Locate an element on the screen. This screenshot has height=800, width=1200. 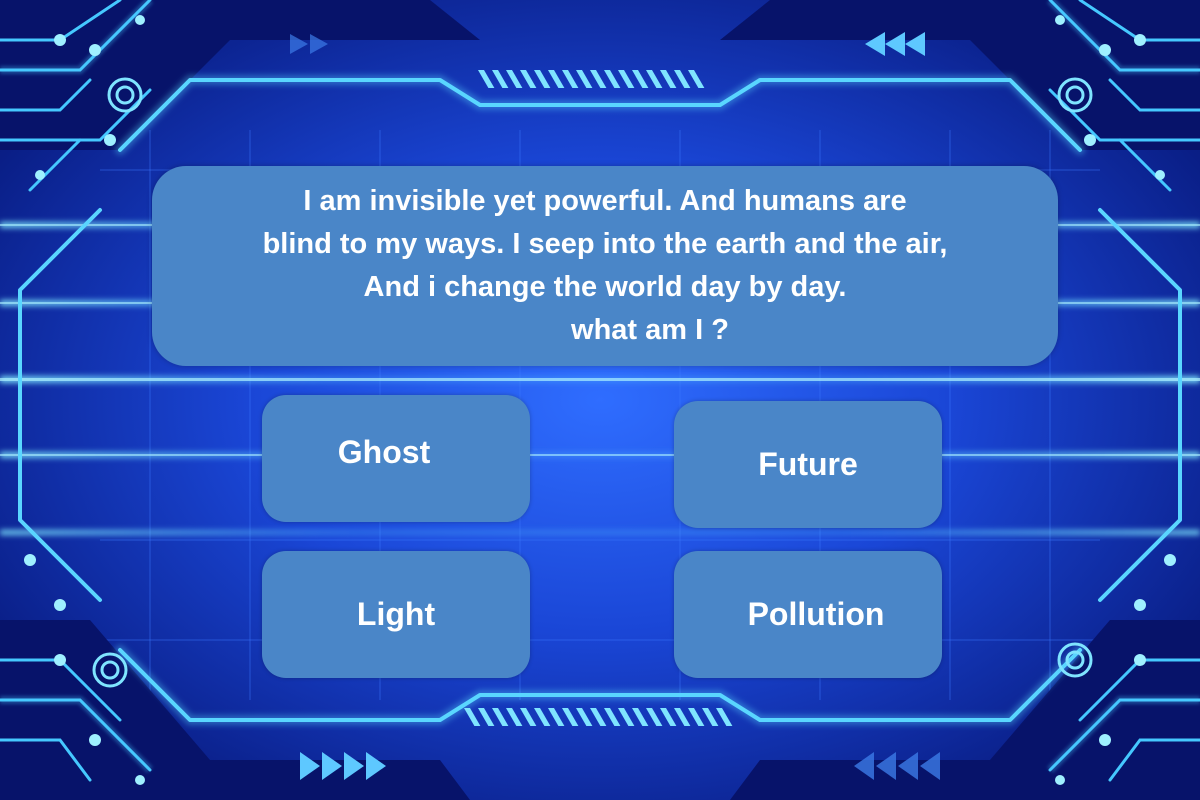
question-prompt: what am I ? is located at coordinates (650, 330).